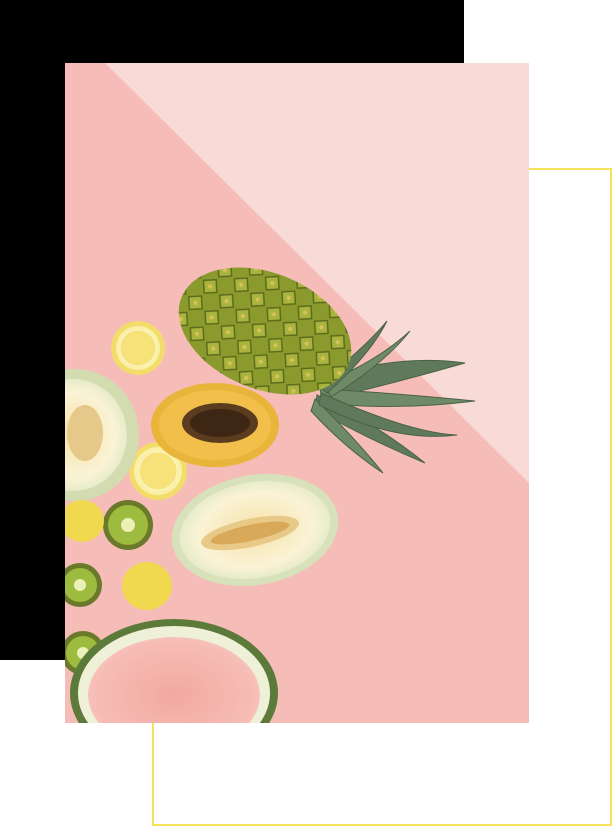  What do you see at coordinates (138, 348) in the screenshot?
I see `lemon-slice-top` at bounding box center [138, 348].